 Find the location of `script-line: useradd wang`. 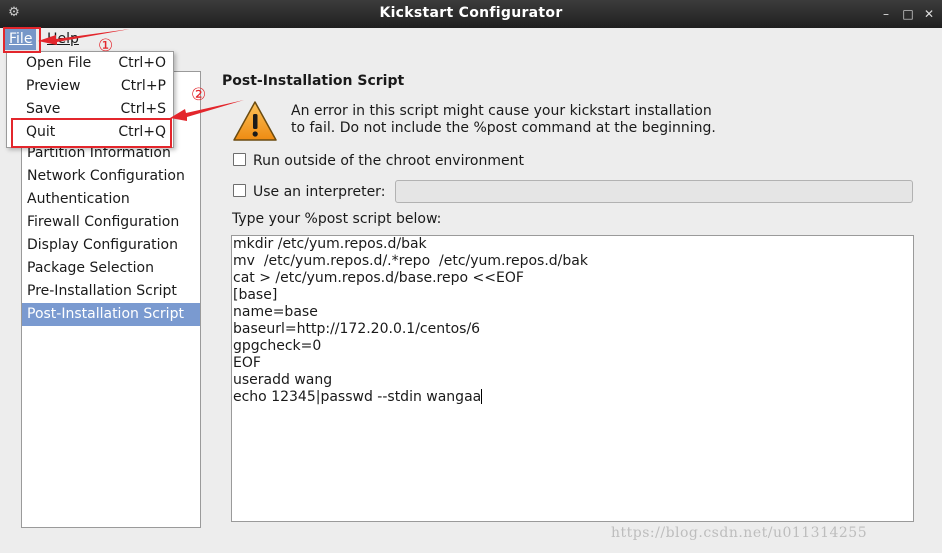

script-line: useradd wang is located at coordinates (283, 380).